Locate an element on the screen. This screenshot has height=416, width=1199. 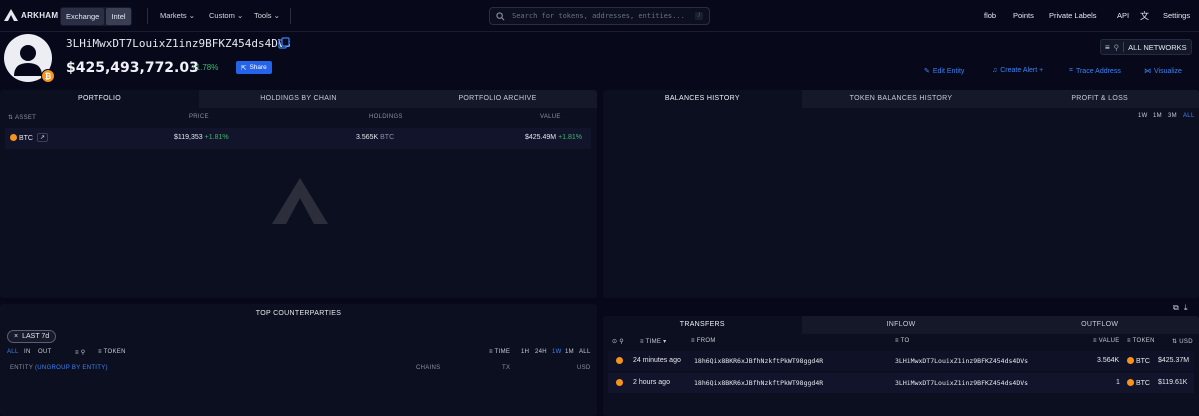
close-icon: × is located at coordinates (16, 336).